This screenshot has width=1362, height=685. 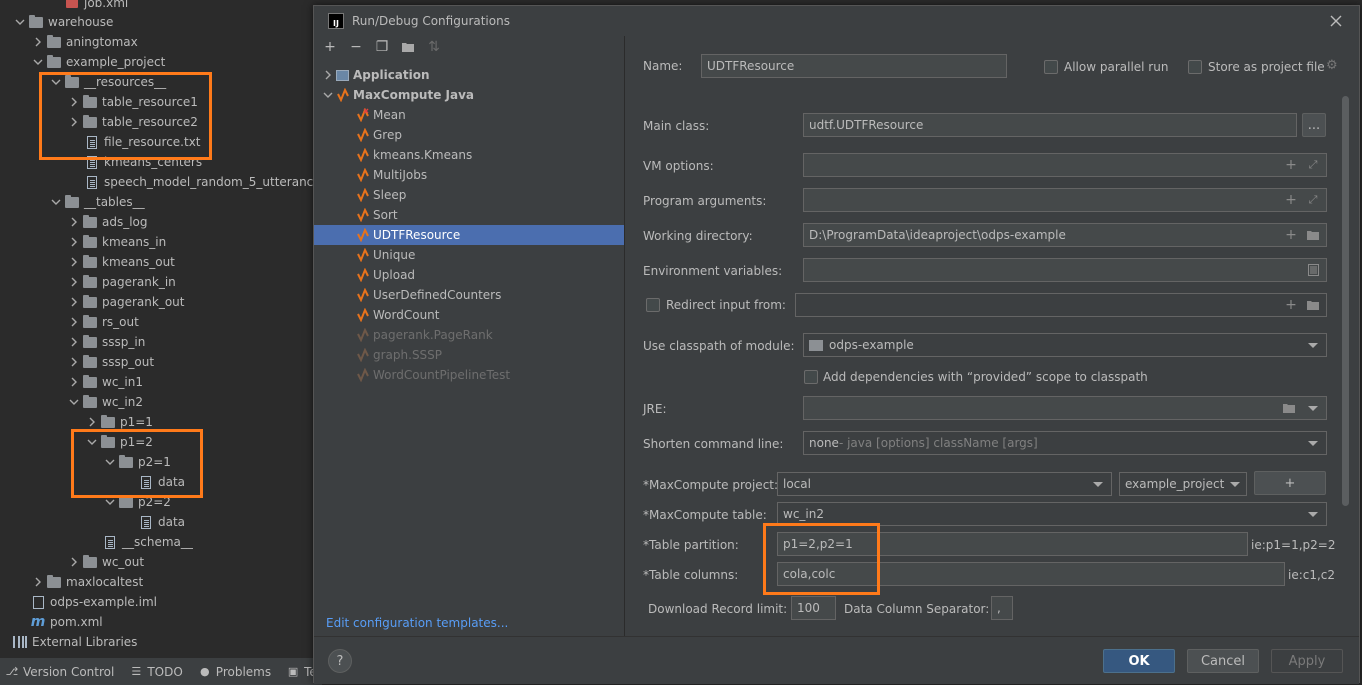 I want to click on tree-item-rs-out: rs_out, so click(x=102, y=322).